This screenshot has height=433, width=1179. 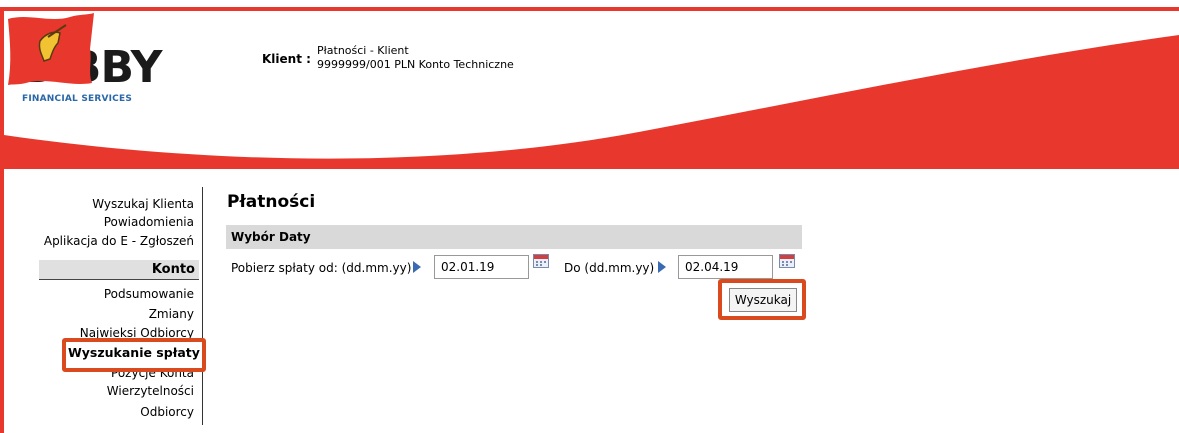 I want to click on page-title: Płatności, so click(x=271, y=202).